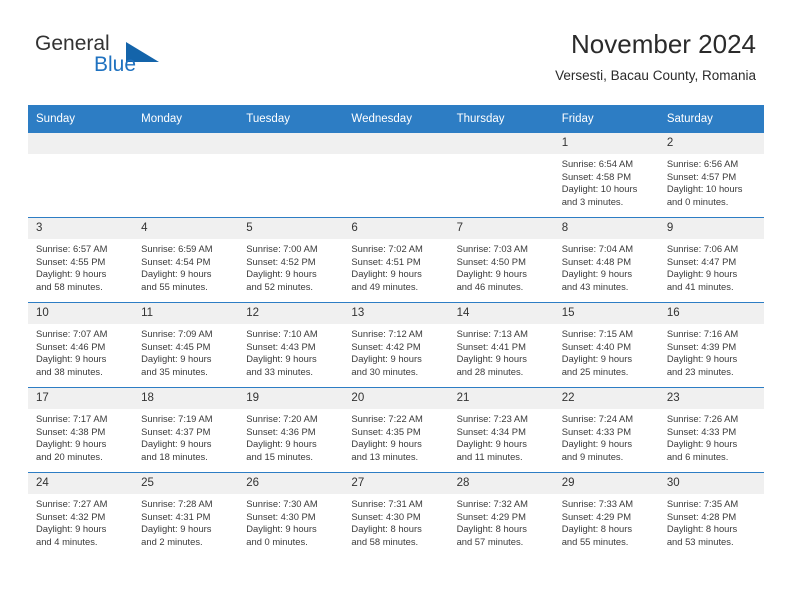 The height and width of the screenshot is (612, 792). What do you see at coordinates (592, 456) in the screenshot?
I see `daylight-duration-line2: and 9 minutes.` at bounding box center [592, 456].